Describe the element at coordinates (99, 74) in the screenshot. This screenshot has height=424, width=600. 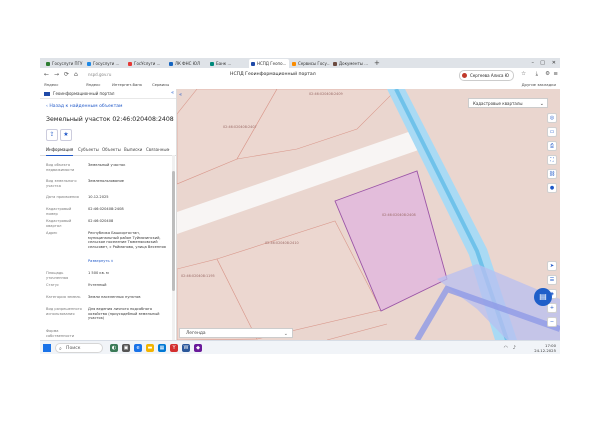
I see `url-text: nspd.gov.ru` at that location.